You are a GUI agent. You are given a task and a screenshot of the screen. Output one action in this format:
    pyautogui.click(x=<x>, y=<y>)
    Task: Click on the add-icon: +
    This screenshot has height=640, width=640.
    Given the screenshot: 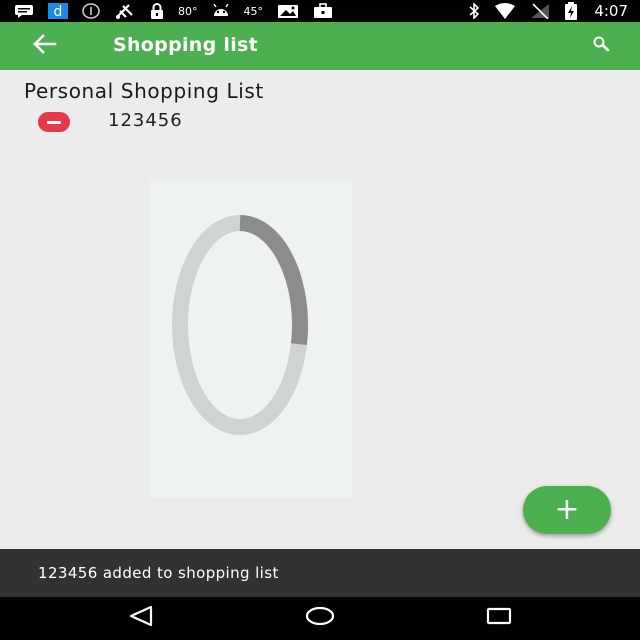 What is the action you would take?
    pyautogui.click(x=567, y=509)
    